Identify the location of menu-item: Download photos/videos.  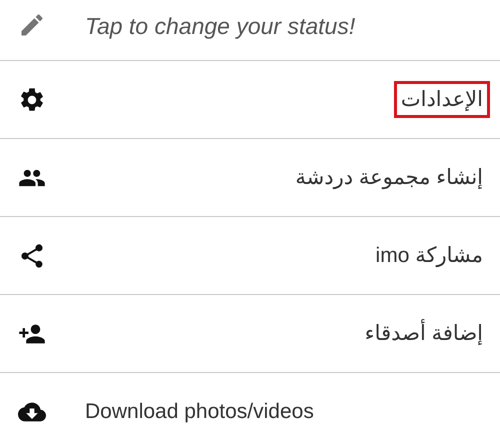
(199, 411).